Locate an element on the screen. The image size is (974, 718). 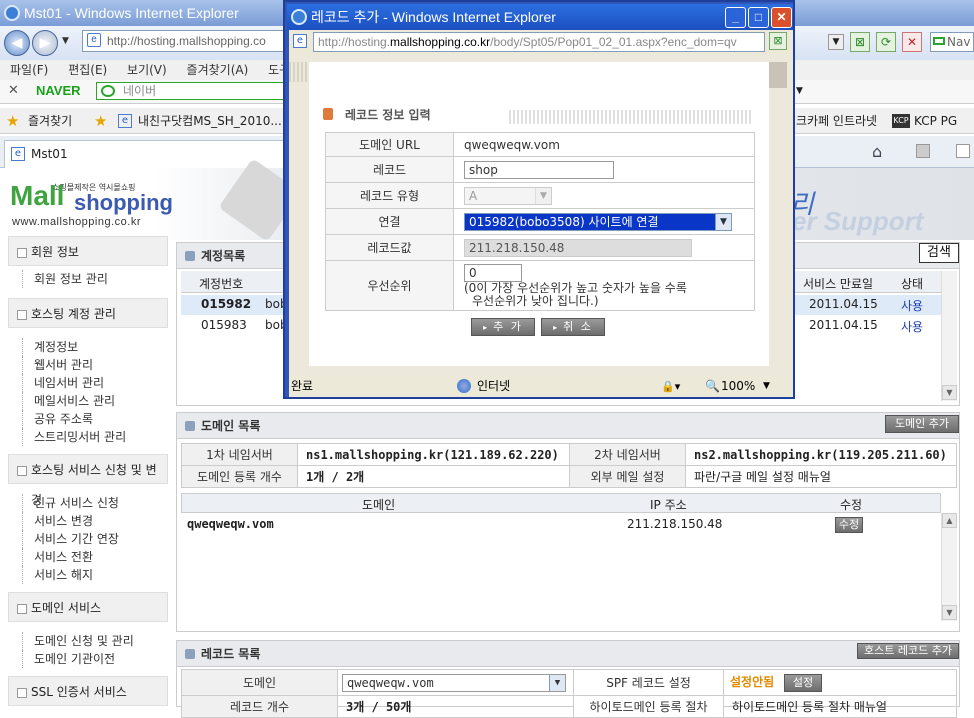
nav-section-service: 호스팅 서비스 신청 및 변경 is located at coordinates (88, 480).